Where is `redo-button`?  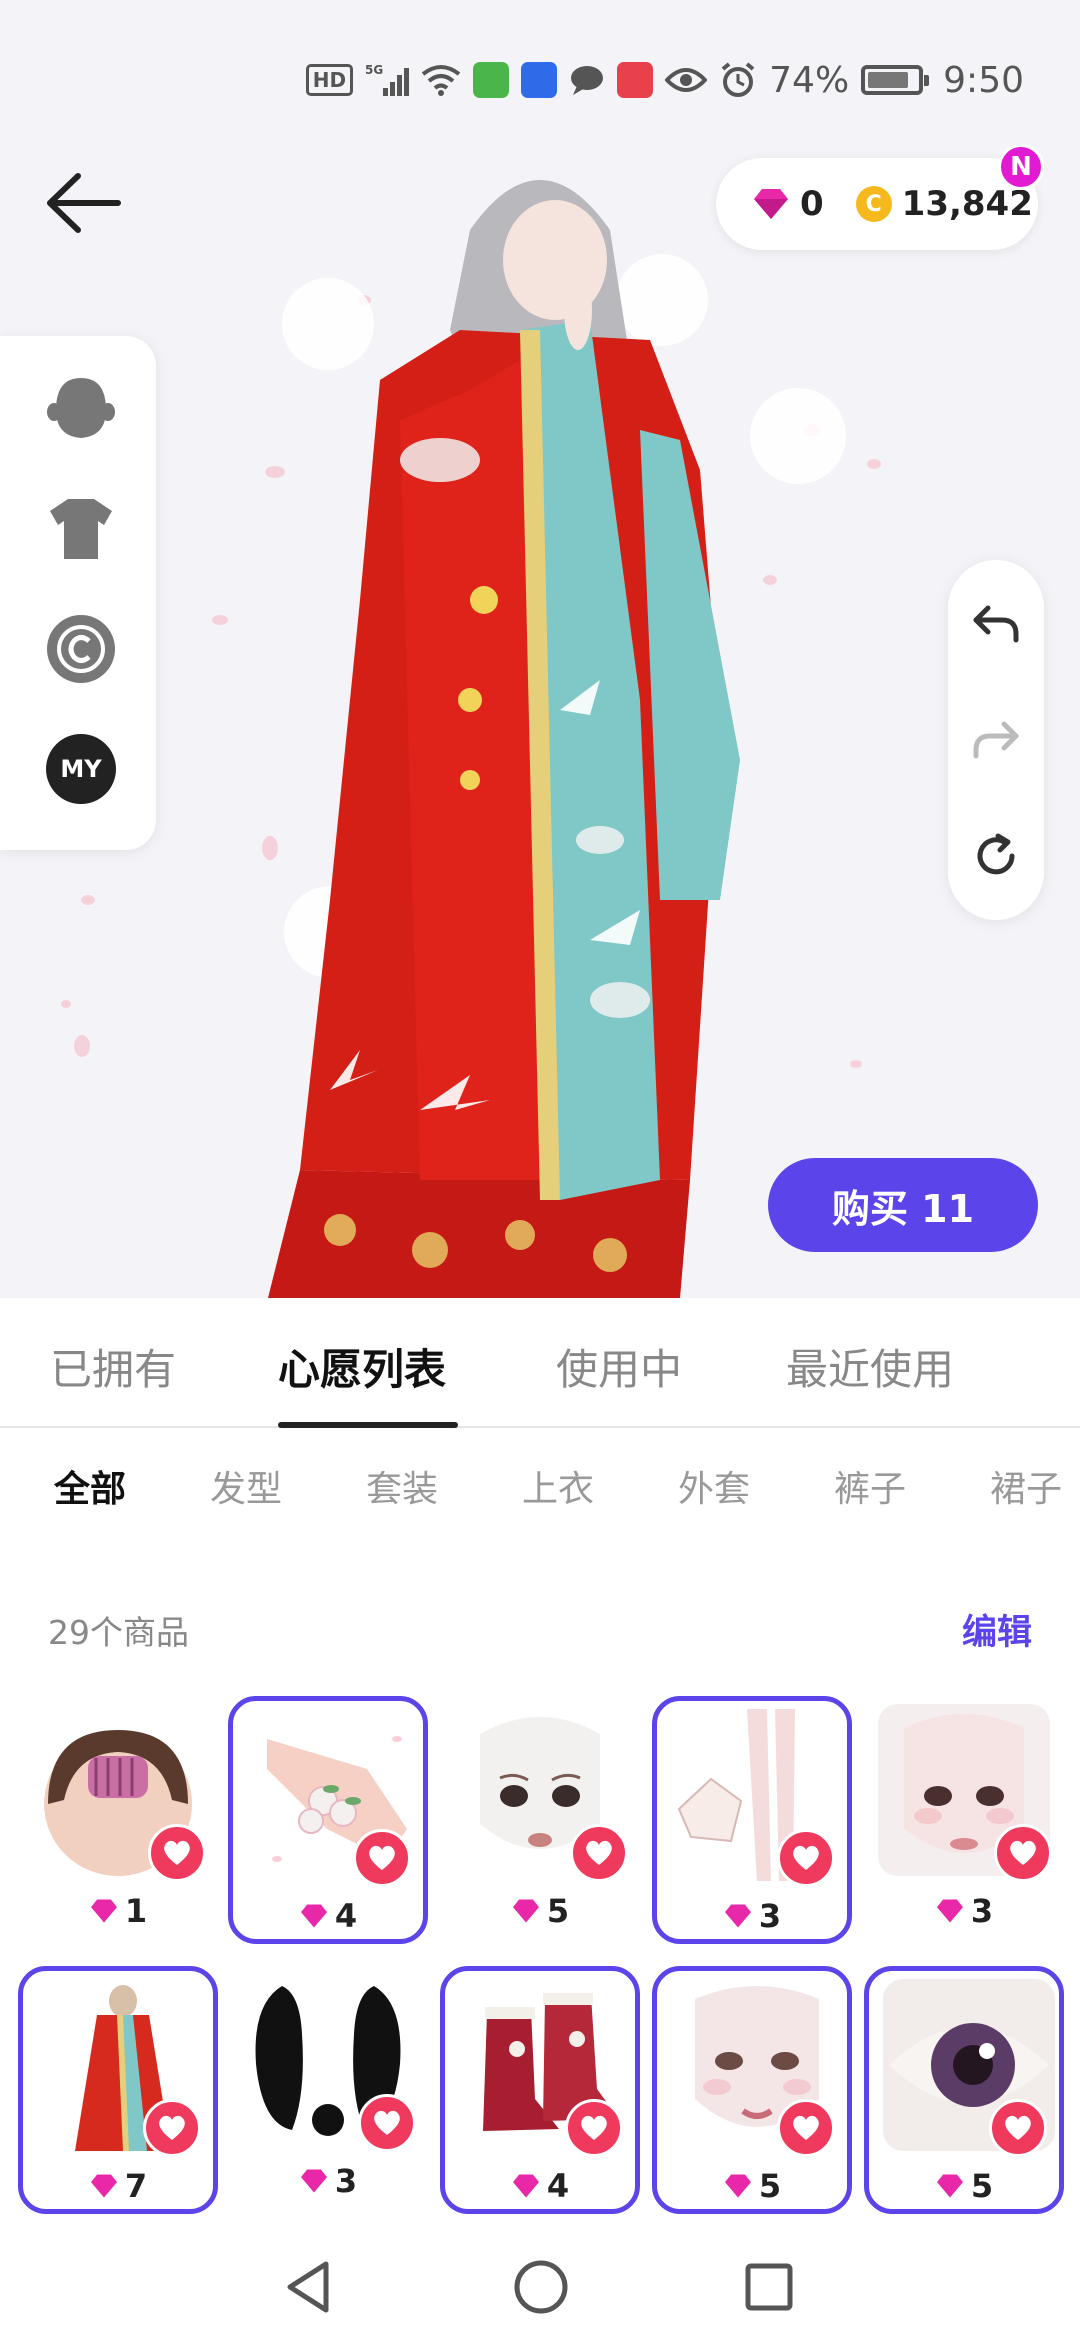
redo-button is located at coordinates (996, 740).